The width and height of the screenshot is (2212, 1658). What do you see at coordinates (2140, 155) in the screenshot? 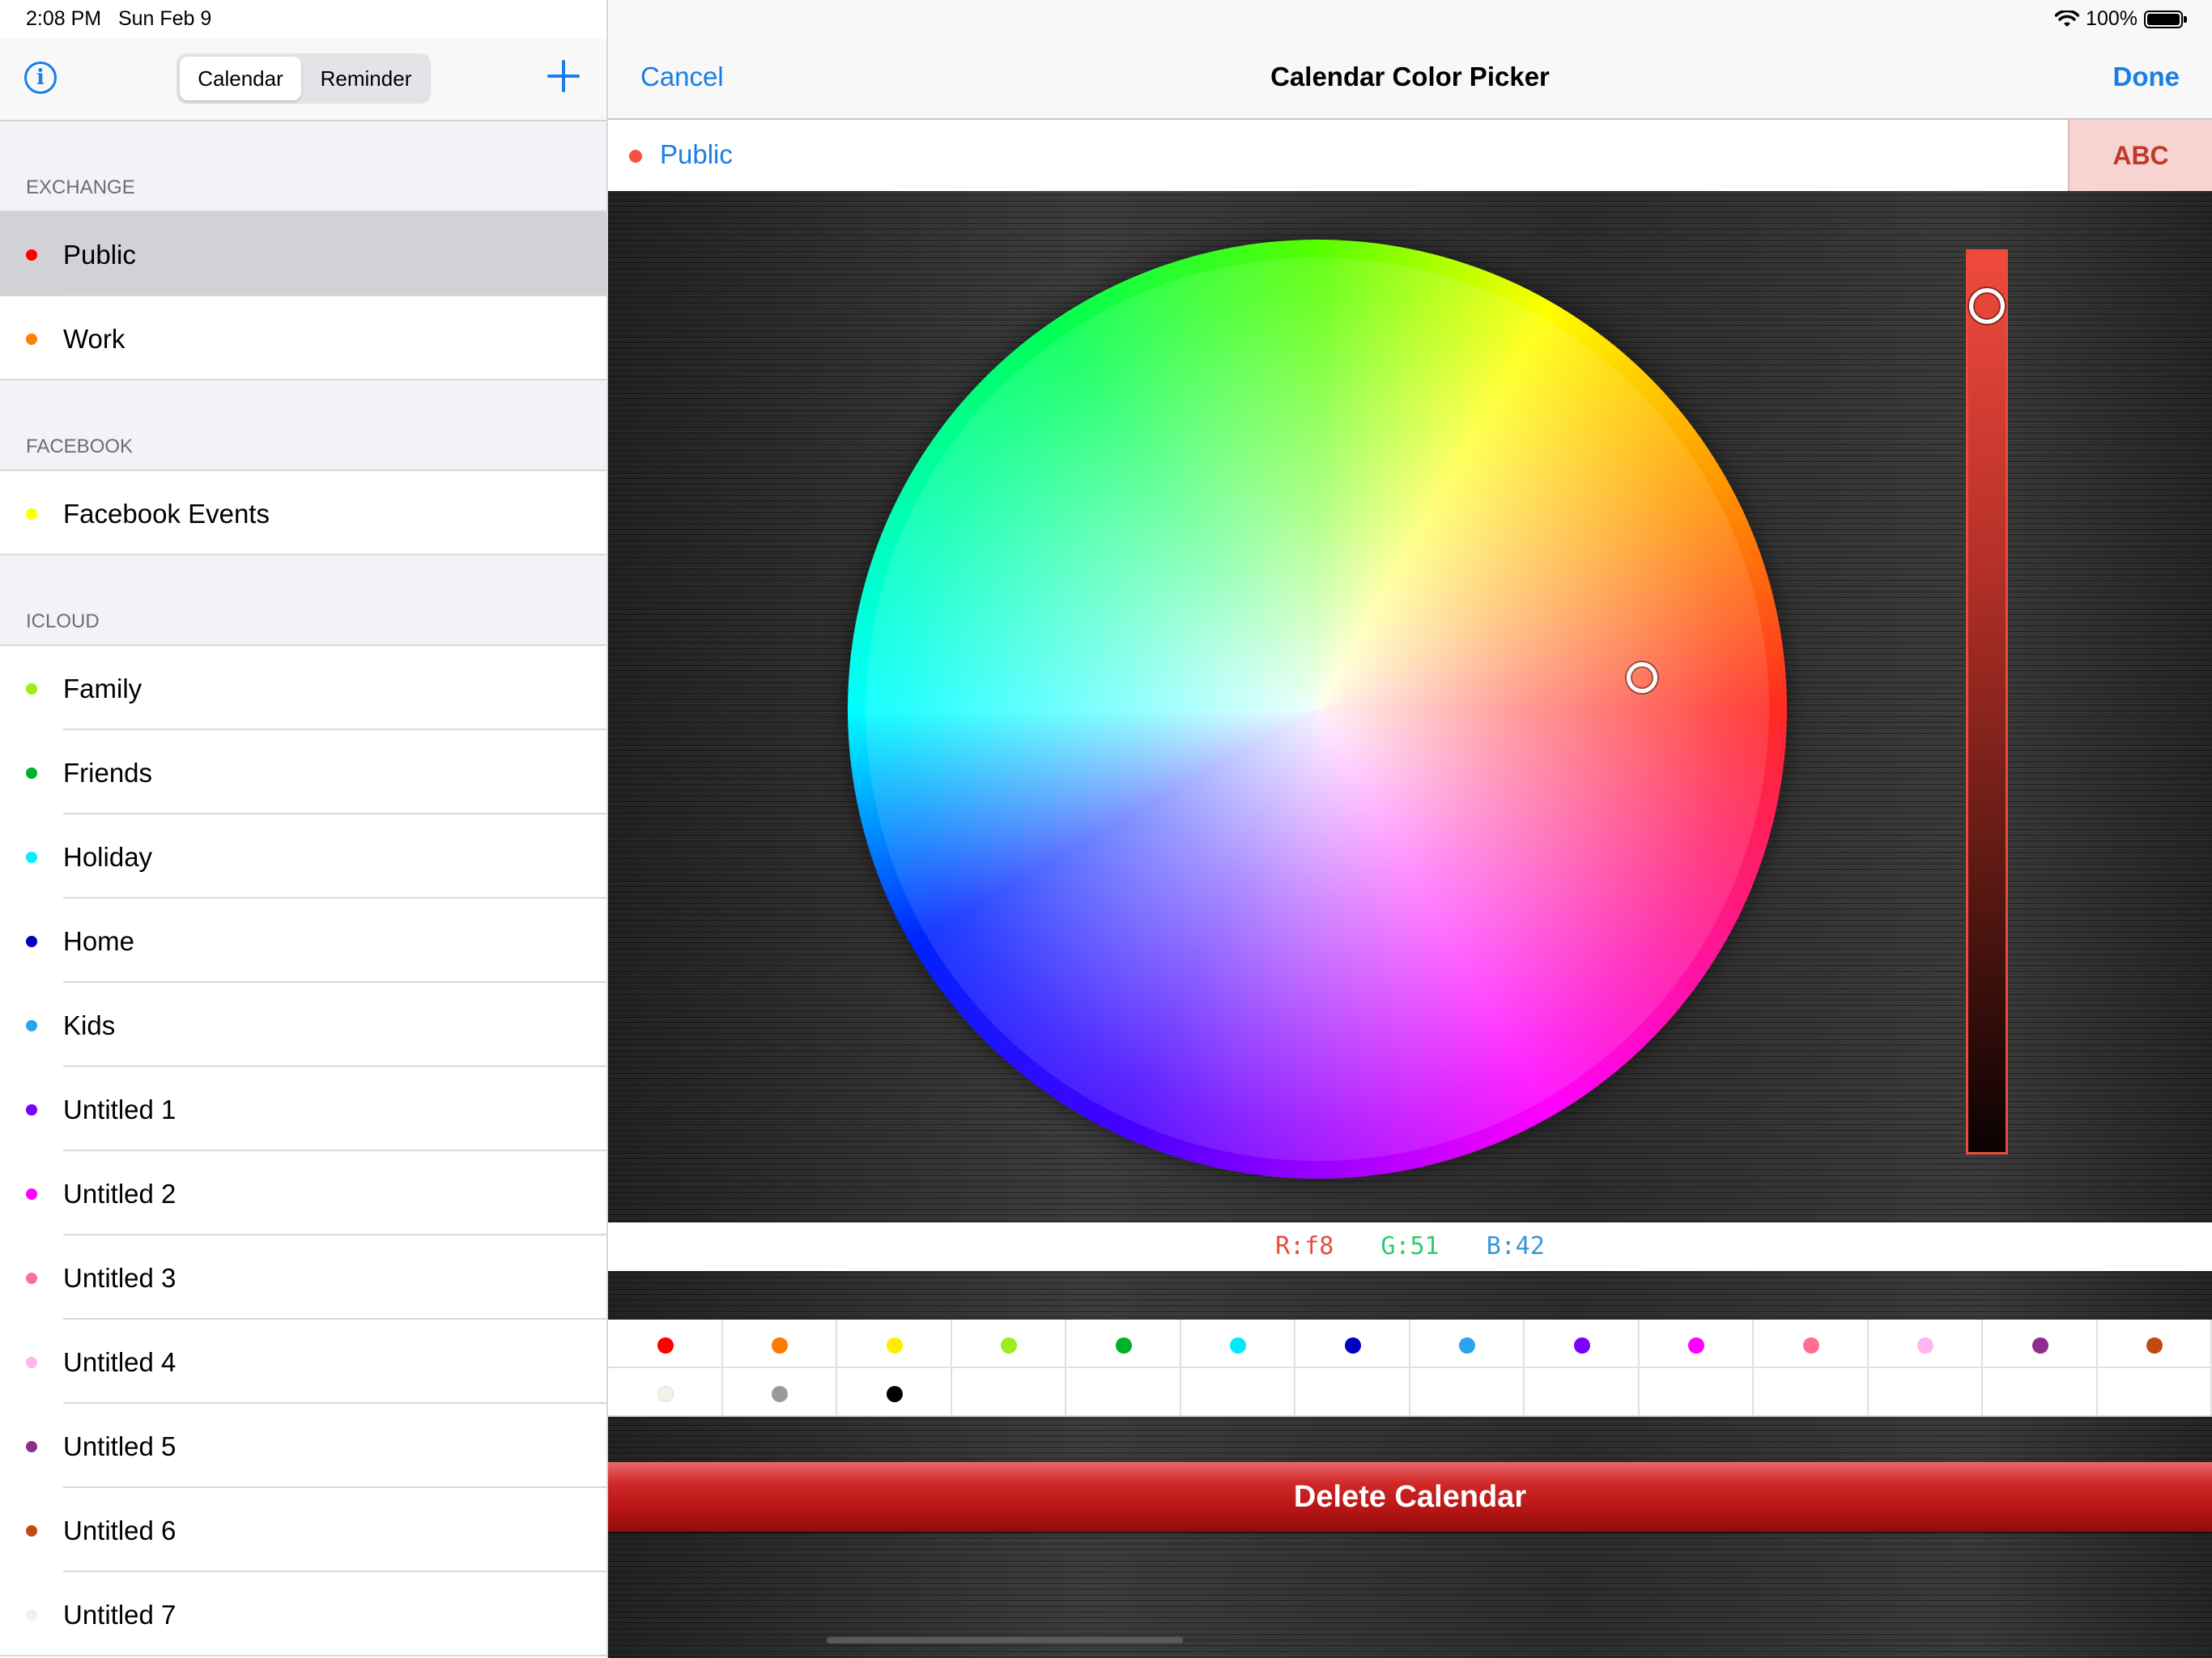
I see `color-preview-abc: ABC` at bounding box center [2140, 155].